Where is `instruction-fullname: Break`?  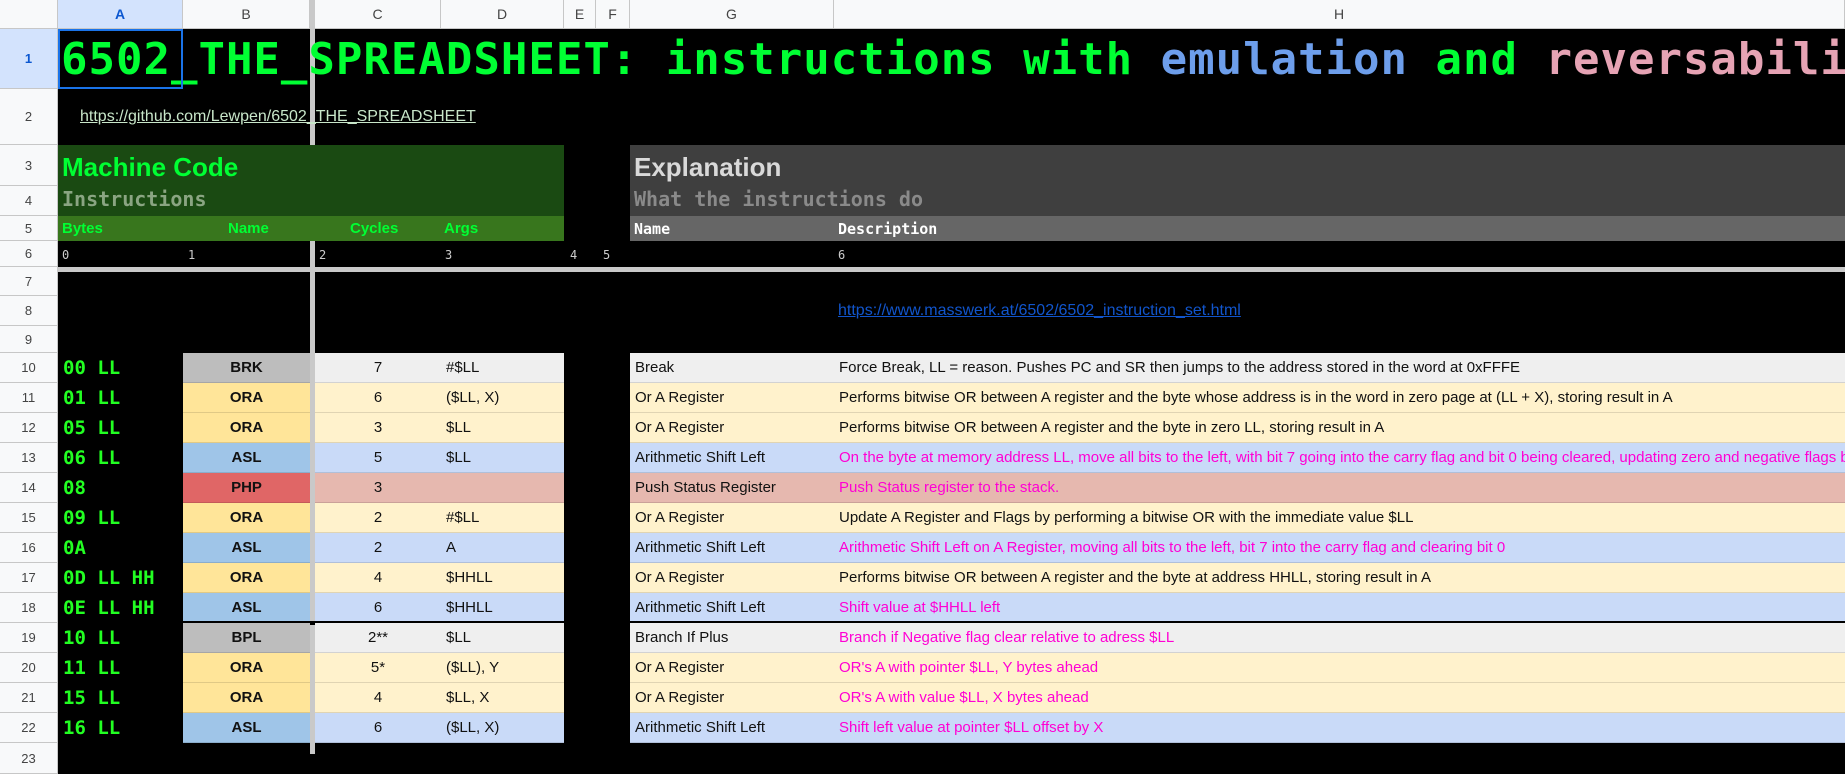 instruction-fullname: Break is located at coordinates (732, 368).